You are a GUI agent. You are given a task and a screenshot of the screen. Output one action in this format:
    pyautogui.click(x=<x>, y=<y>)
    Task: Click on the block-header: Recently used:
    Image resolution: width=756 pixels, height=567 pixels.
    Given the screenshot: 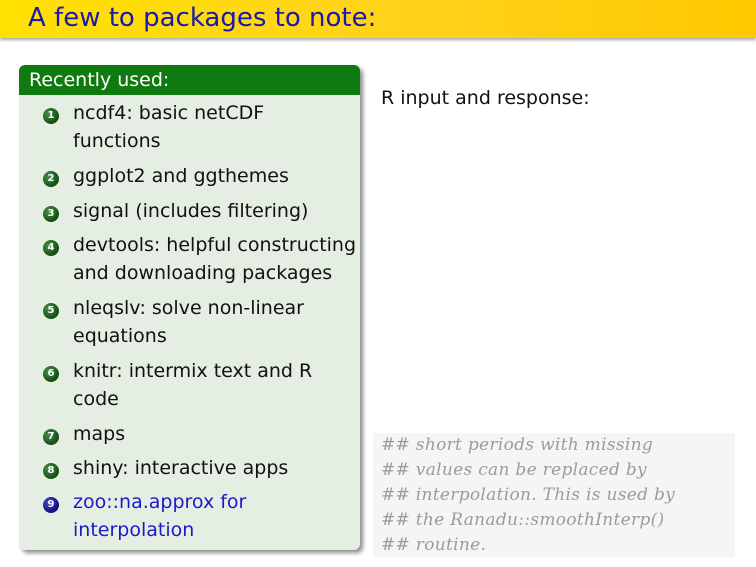 What is the action you would take?
    pyautogui.click(x=189, y=80)
    